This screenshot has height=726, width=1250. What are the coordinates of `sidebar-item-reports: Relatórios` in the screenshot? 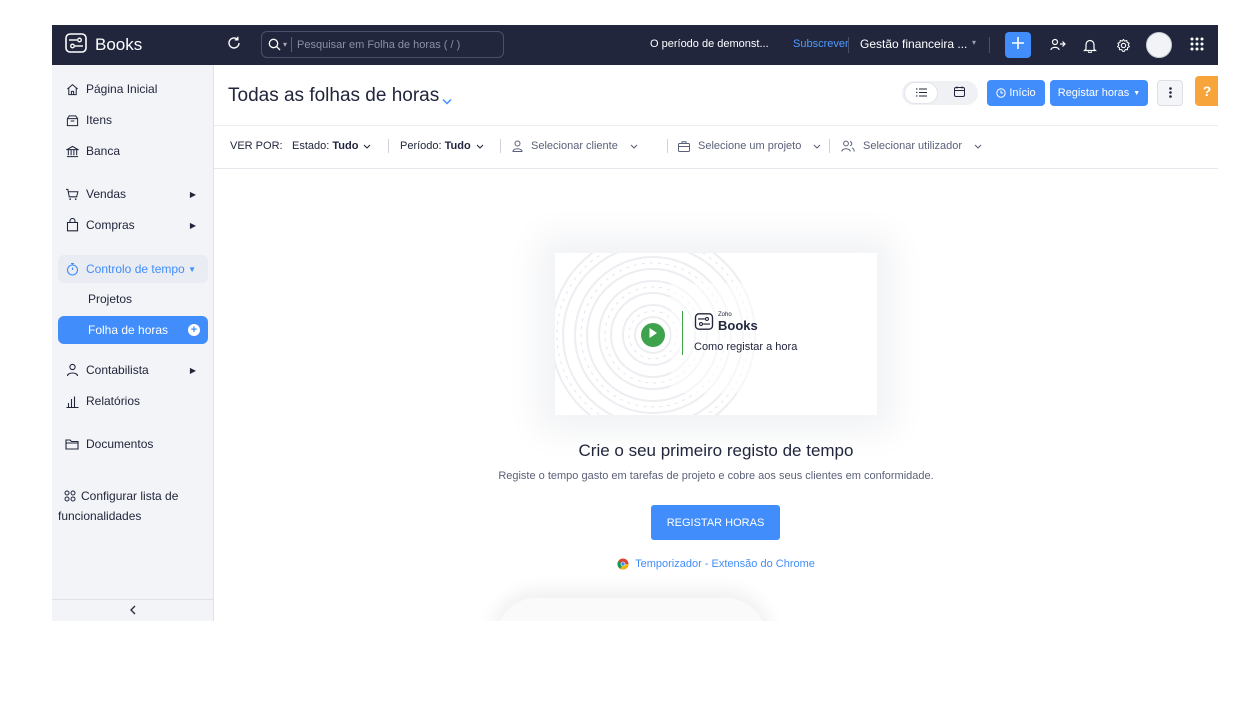 It's located at (133, 401).